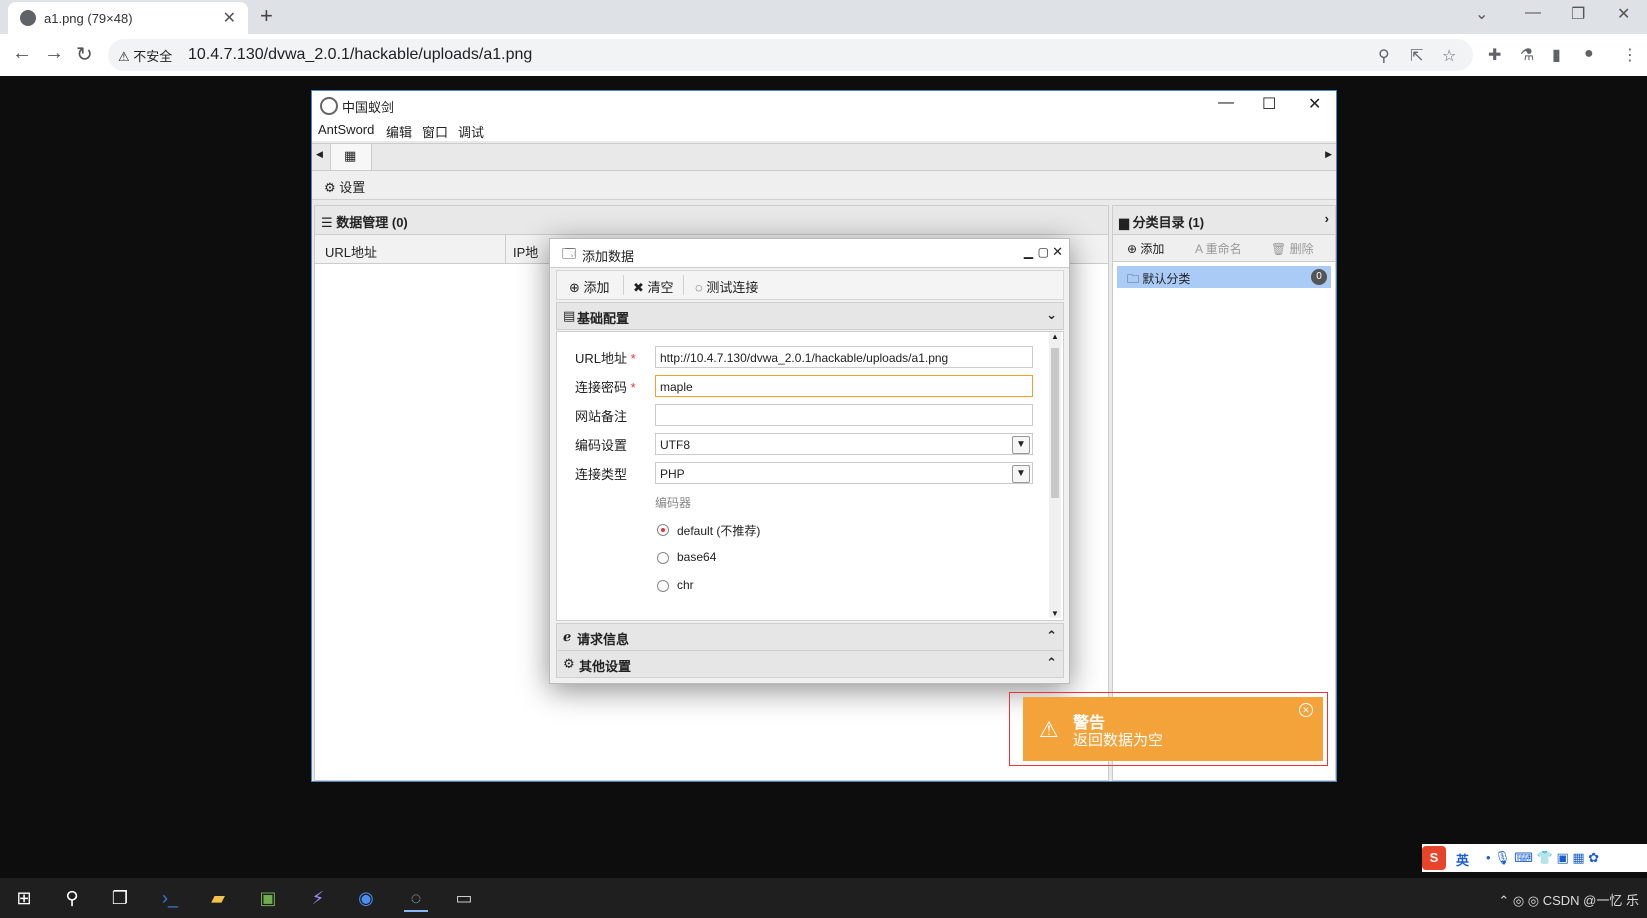 Image resolution: width=1647 pixels, height=918 pixels. I want to click on powershell-icon: ›_, so click(170, 898).